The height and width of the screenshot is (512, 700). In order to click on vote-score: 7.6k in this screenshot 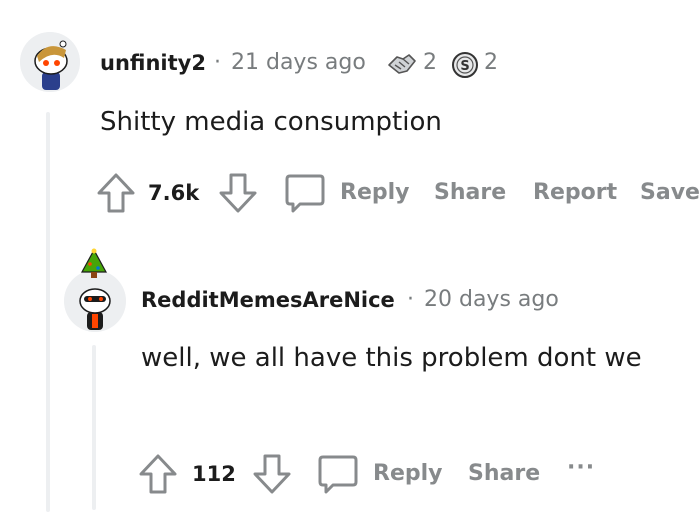, I will do `click(174, 193)`.